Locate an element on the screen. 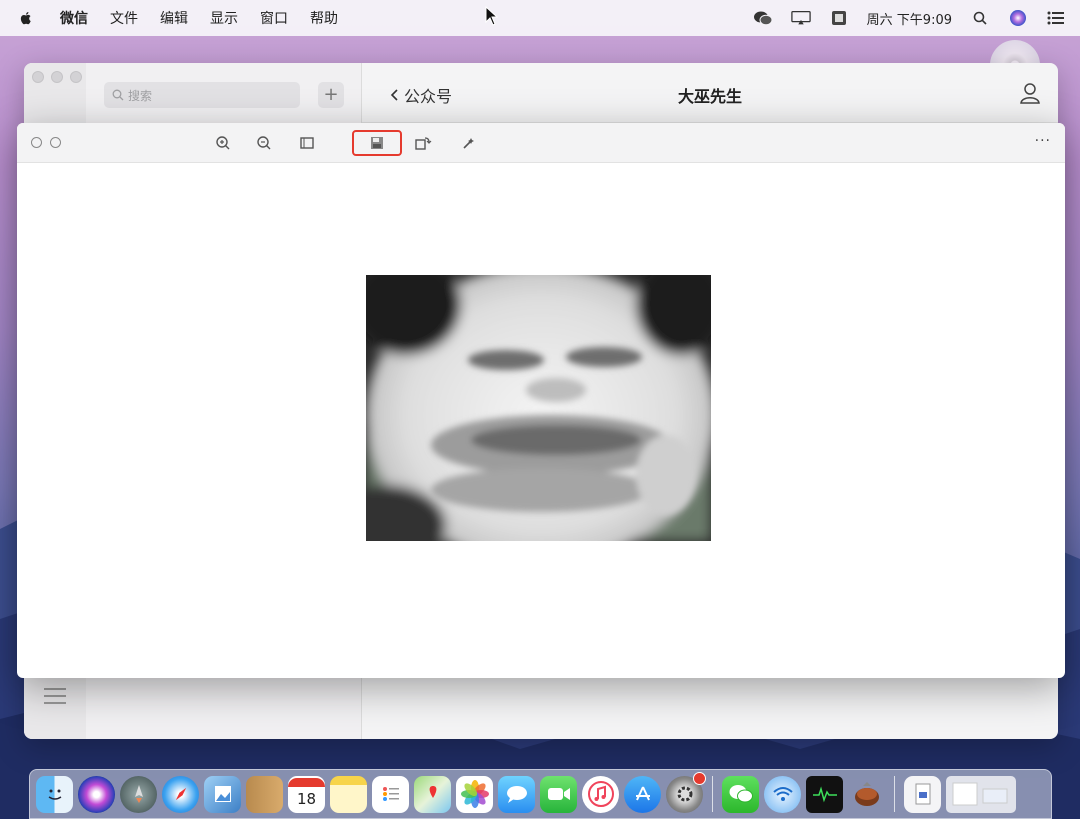 This screenshot has width=1080, height=819. system-preferences-icon is located at coordinates (686, 792).